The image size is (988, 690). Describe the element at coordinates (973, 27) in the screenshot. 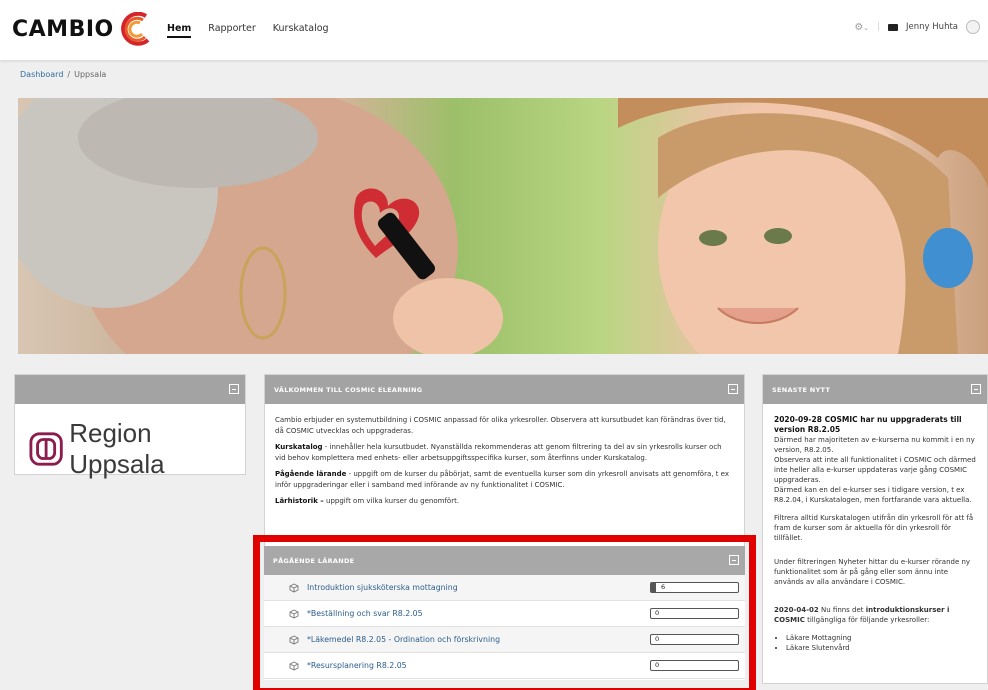

I see `avatar` at that location.